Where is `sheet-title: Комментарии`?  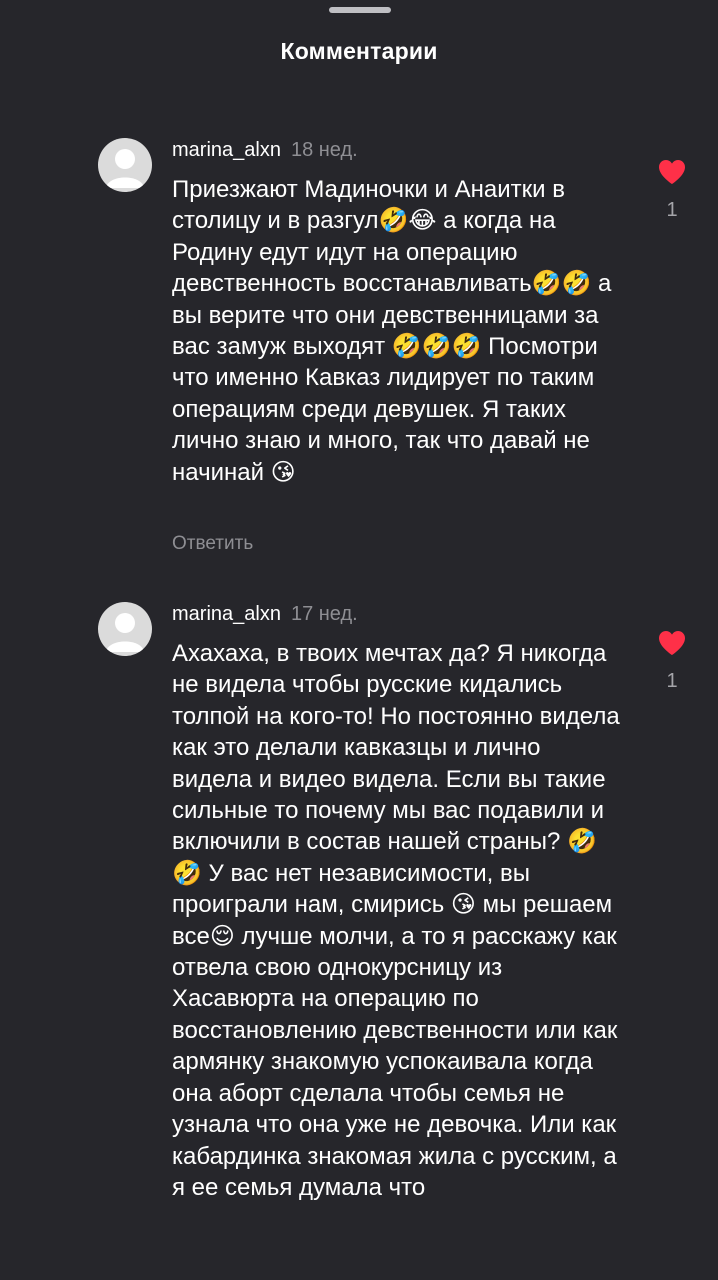 sheet-title: Комментарии is located at coordinates (359, 51).